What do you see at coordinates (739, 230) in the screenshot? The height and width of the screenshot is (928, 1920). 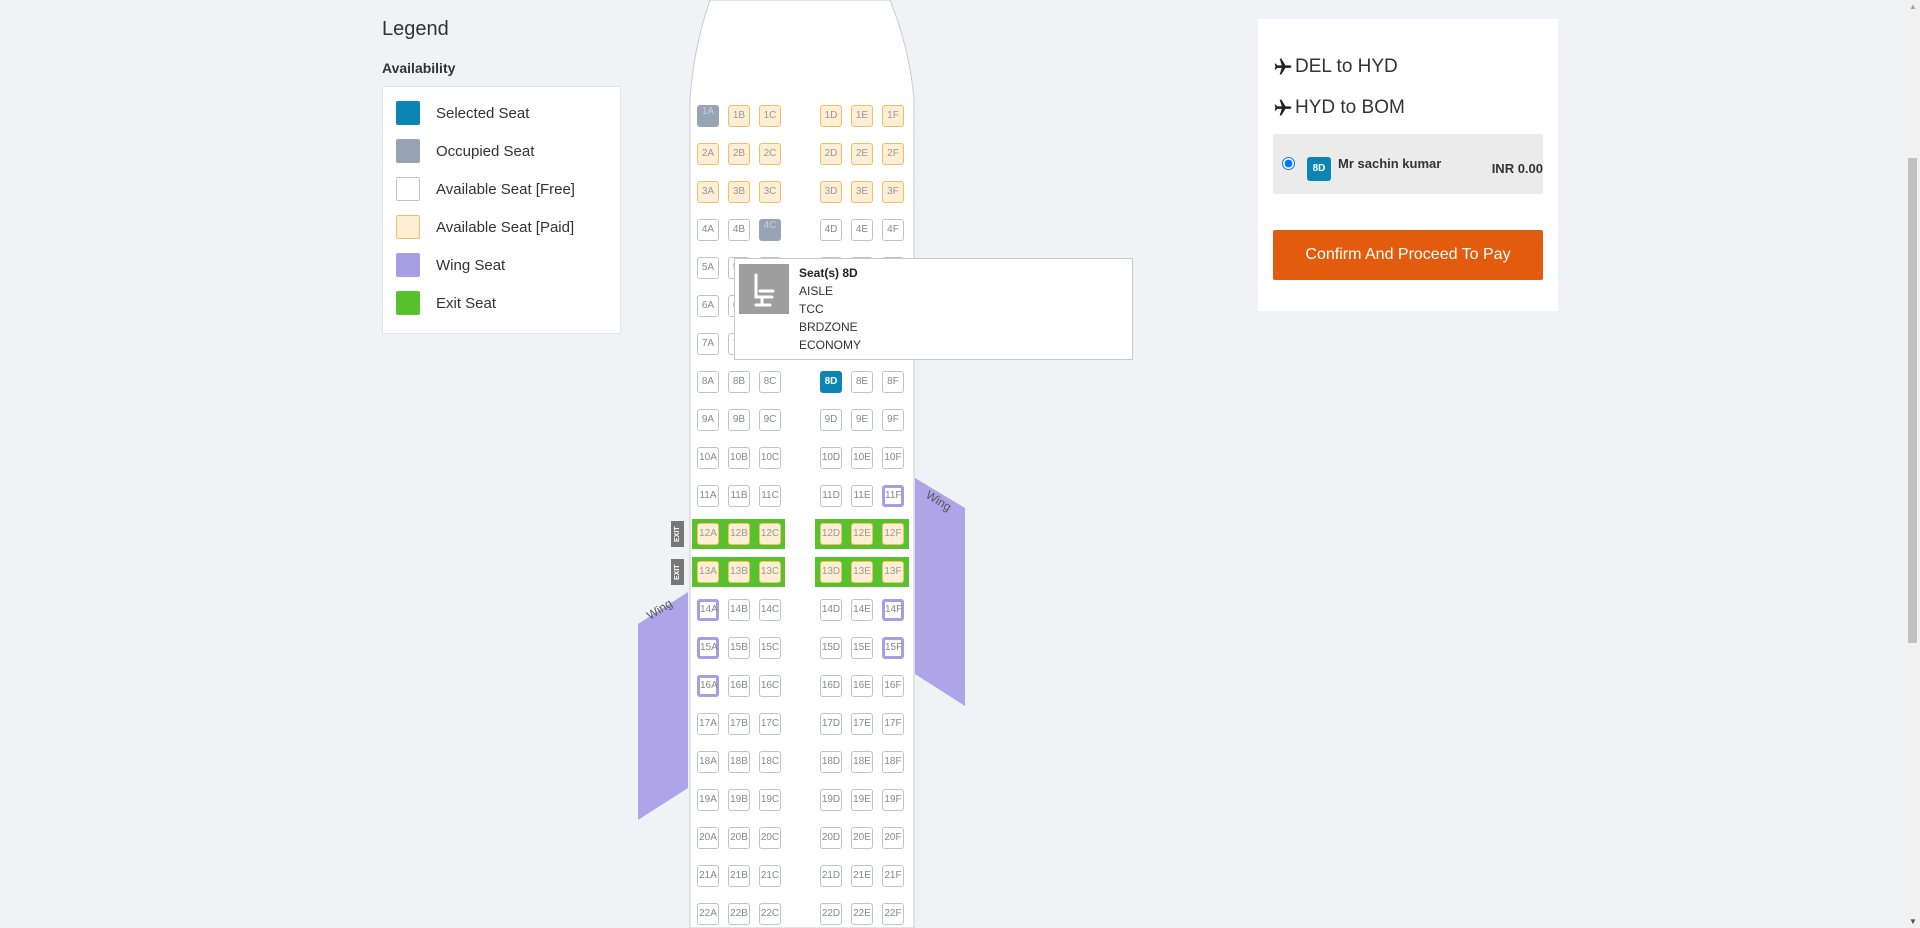 I see `seat-4B: 4B` at bounding box center [739, 230].